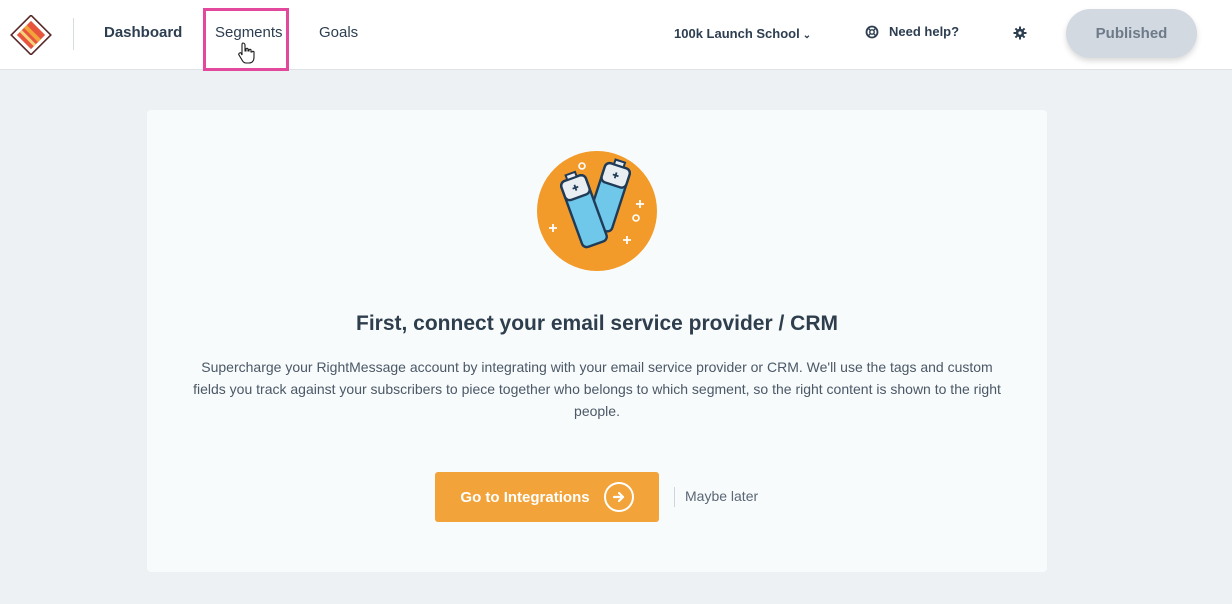 This screenshot has height=604, width=1232. Describe the element at coordinates (1020, 33) in the screenshot. I see `gear-icon` at that location.